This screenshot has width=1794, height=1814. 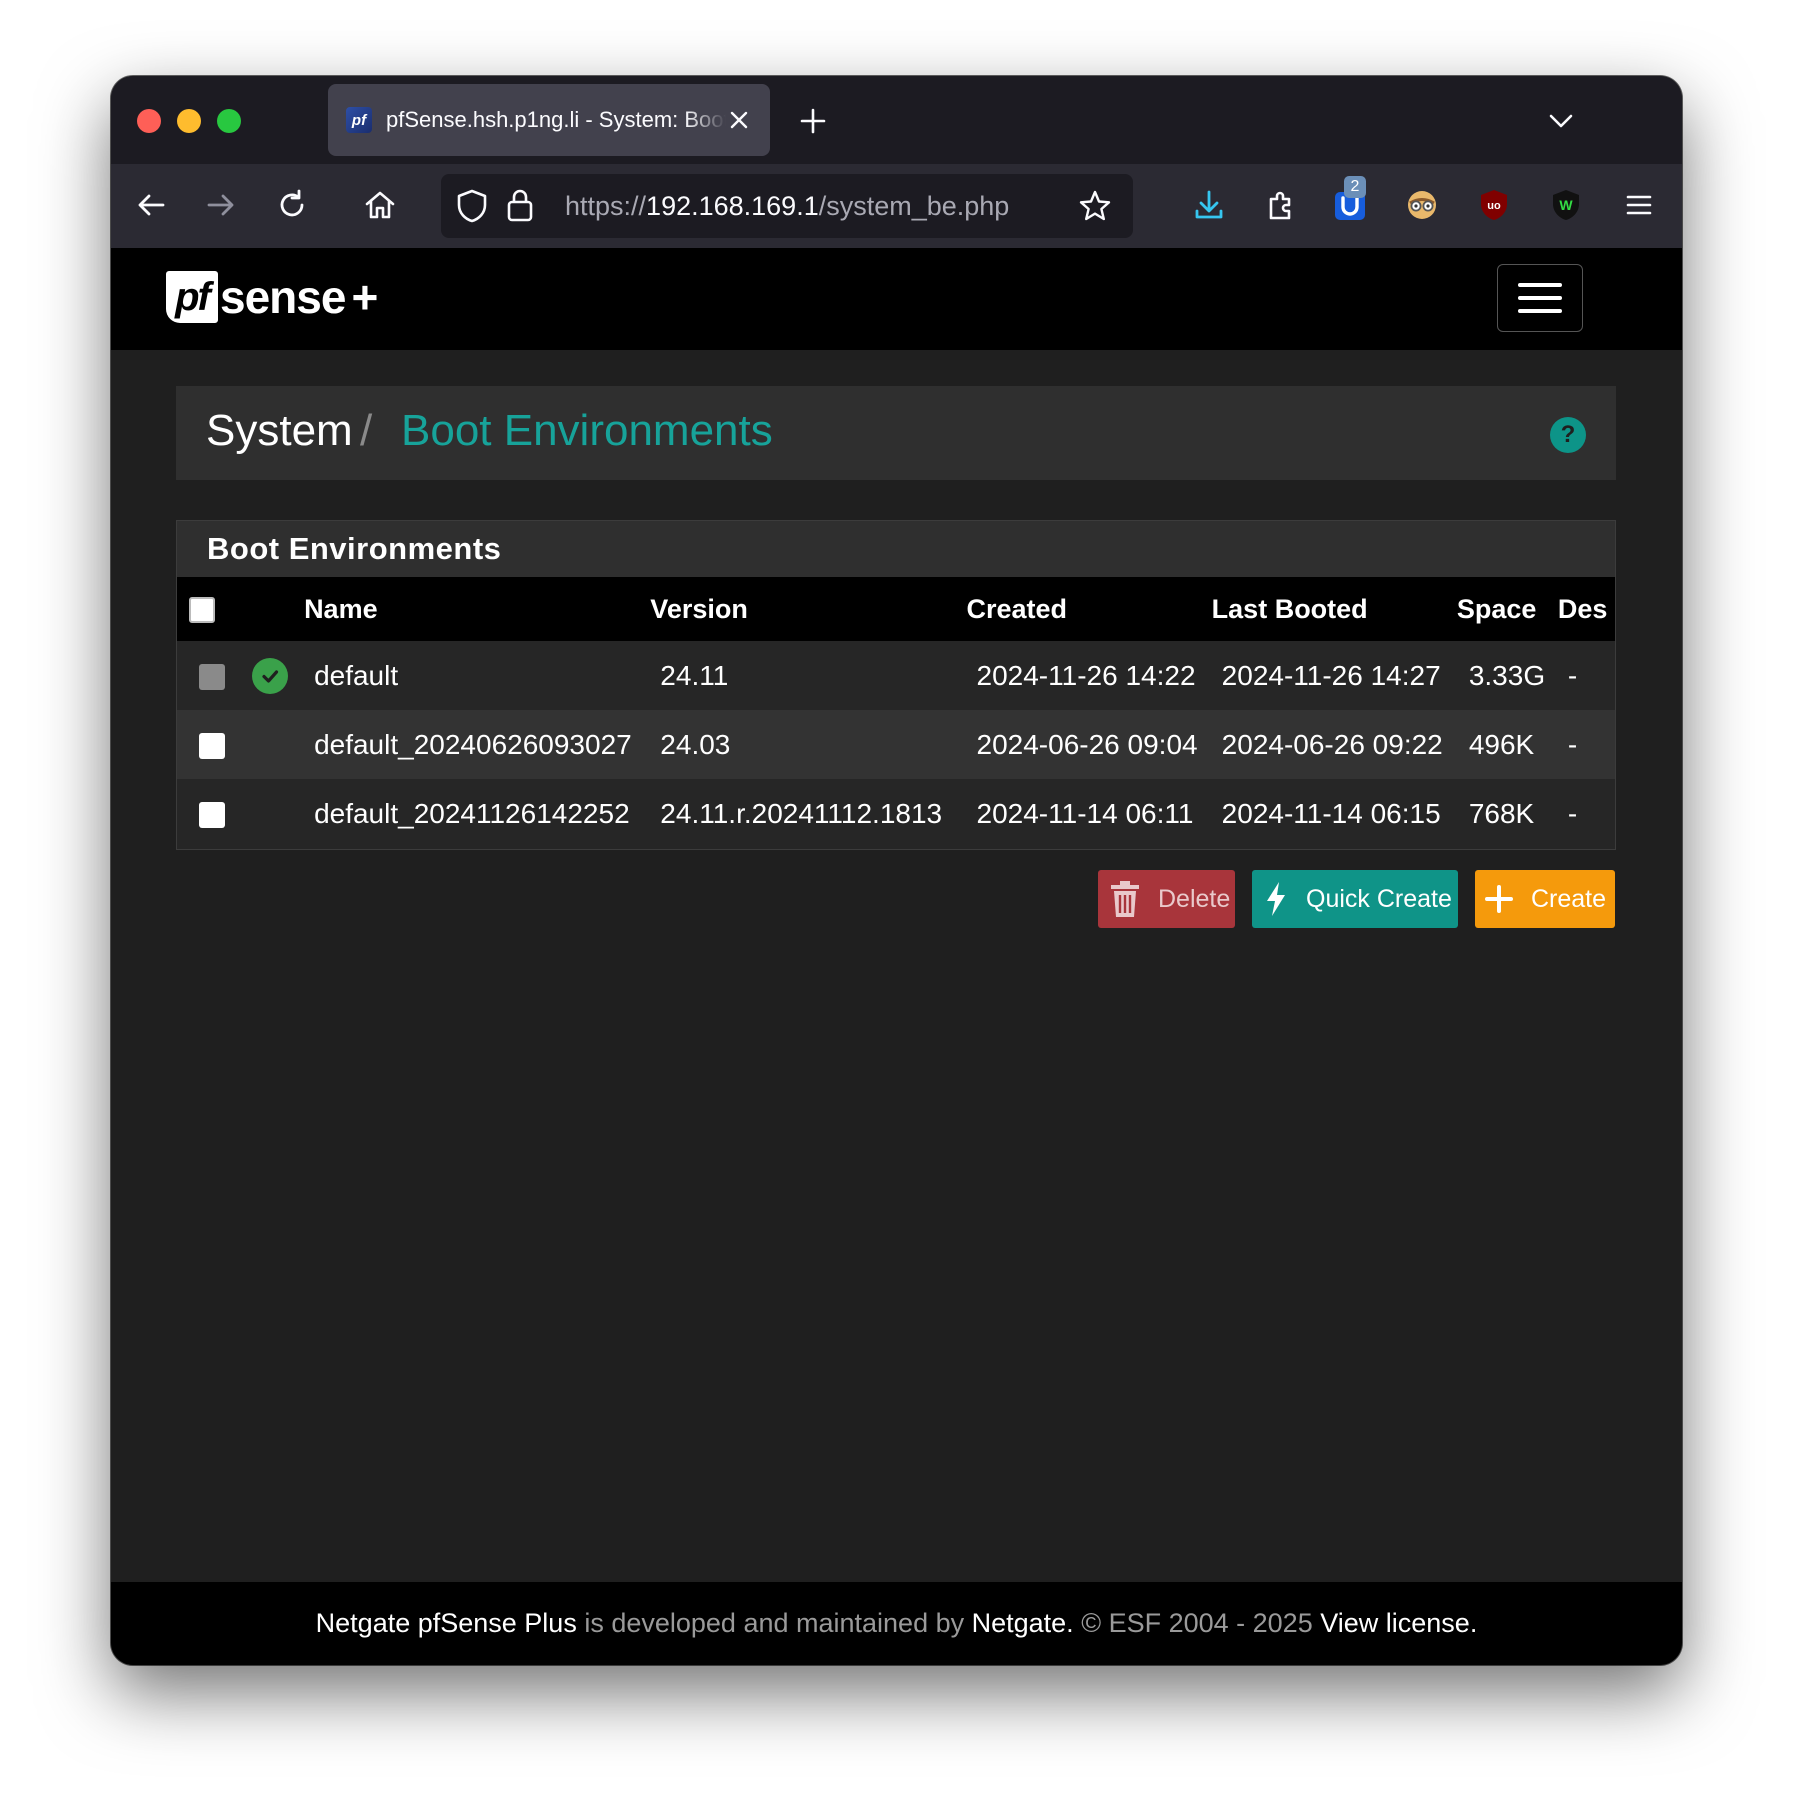 What do you see at coordinates (1586, 609) in the screenshot?
I see `column-header-description: Des` at bounding box center [1586, 609].